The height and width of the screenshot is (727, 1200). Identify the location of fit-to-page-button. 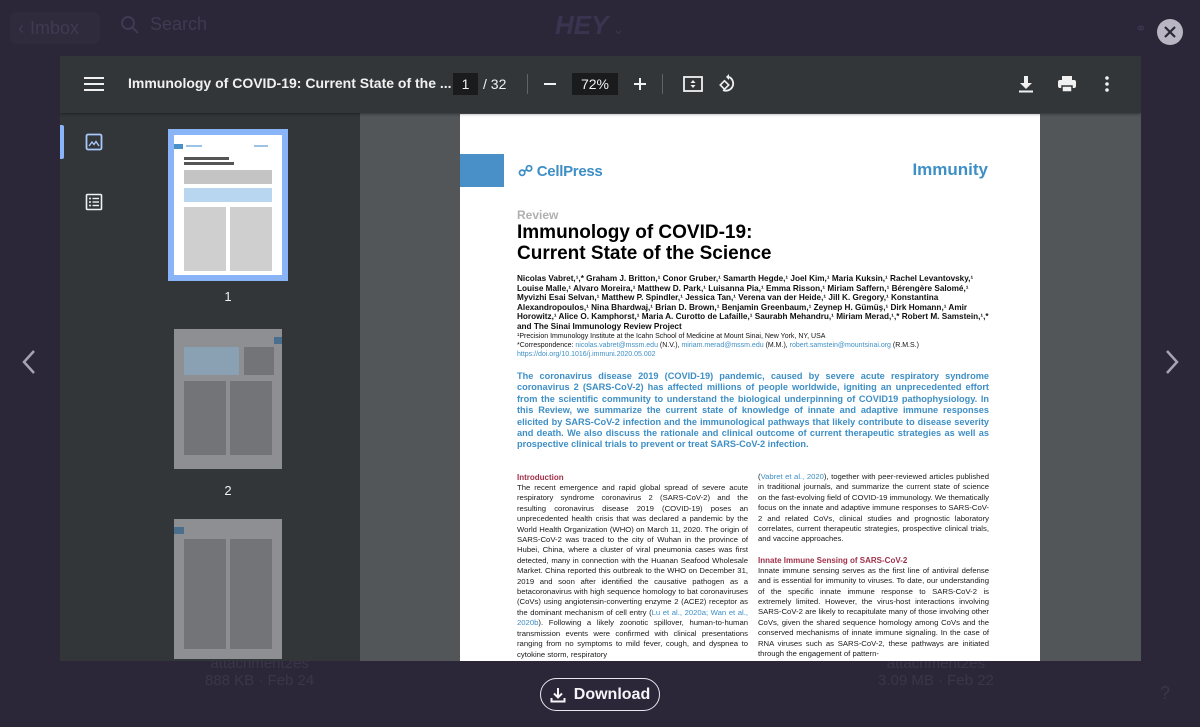
(693, 84).